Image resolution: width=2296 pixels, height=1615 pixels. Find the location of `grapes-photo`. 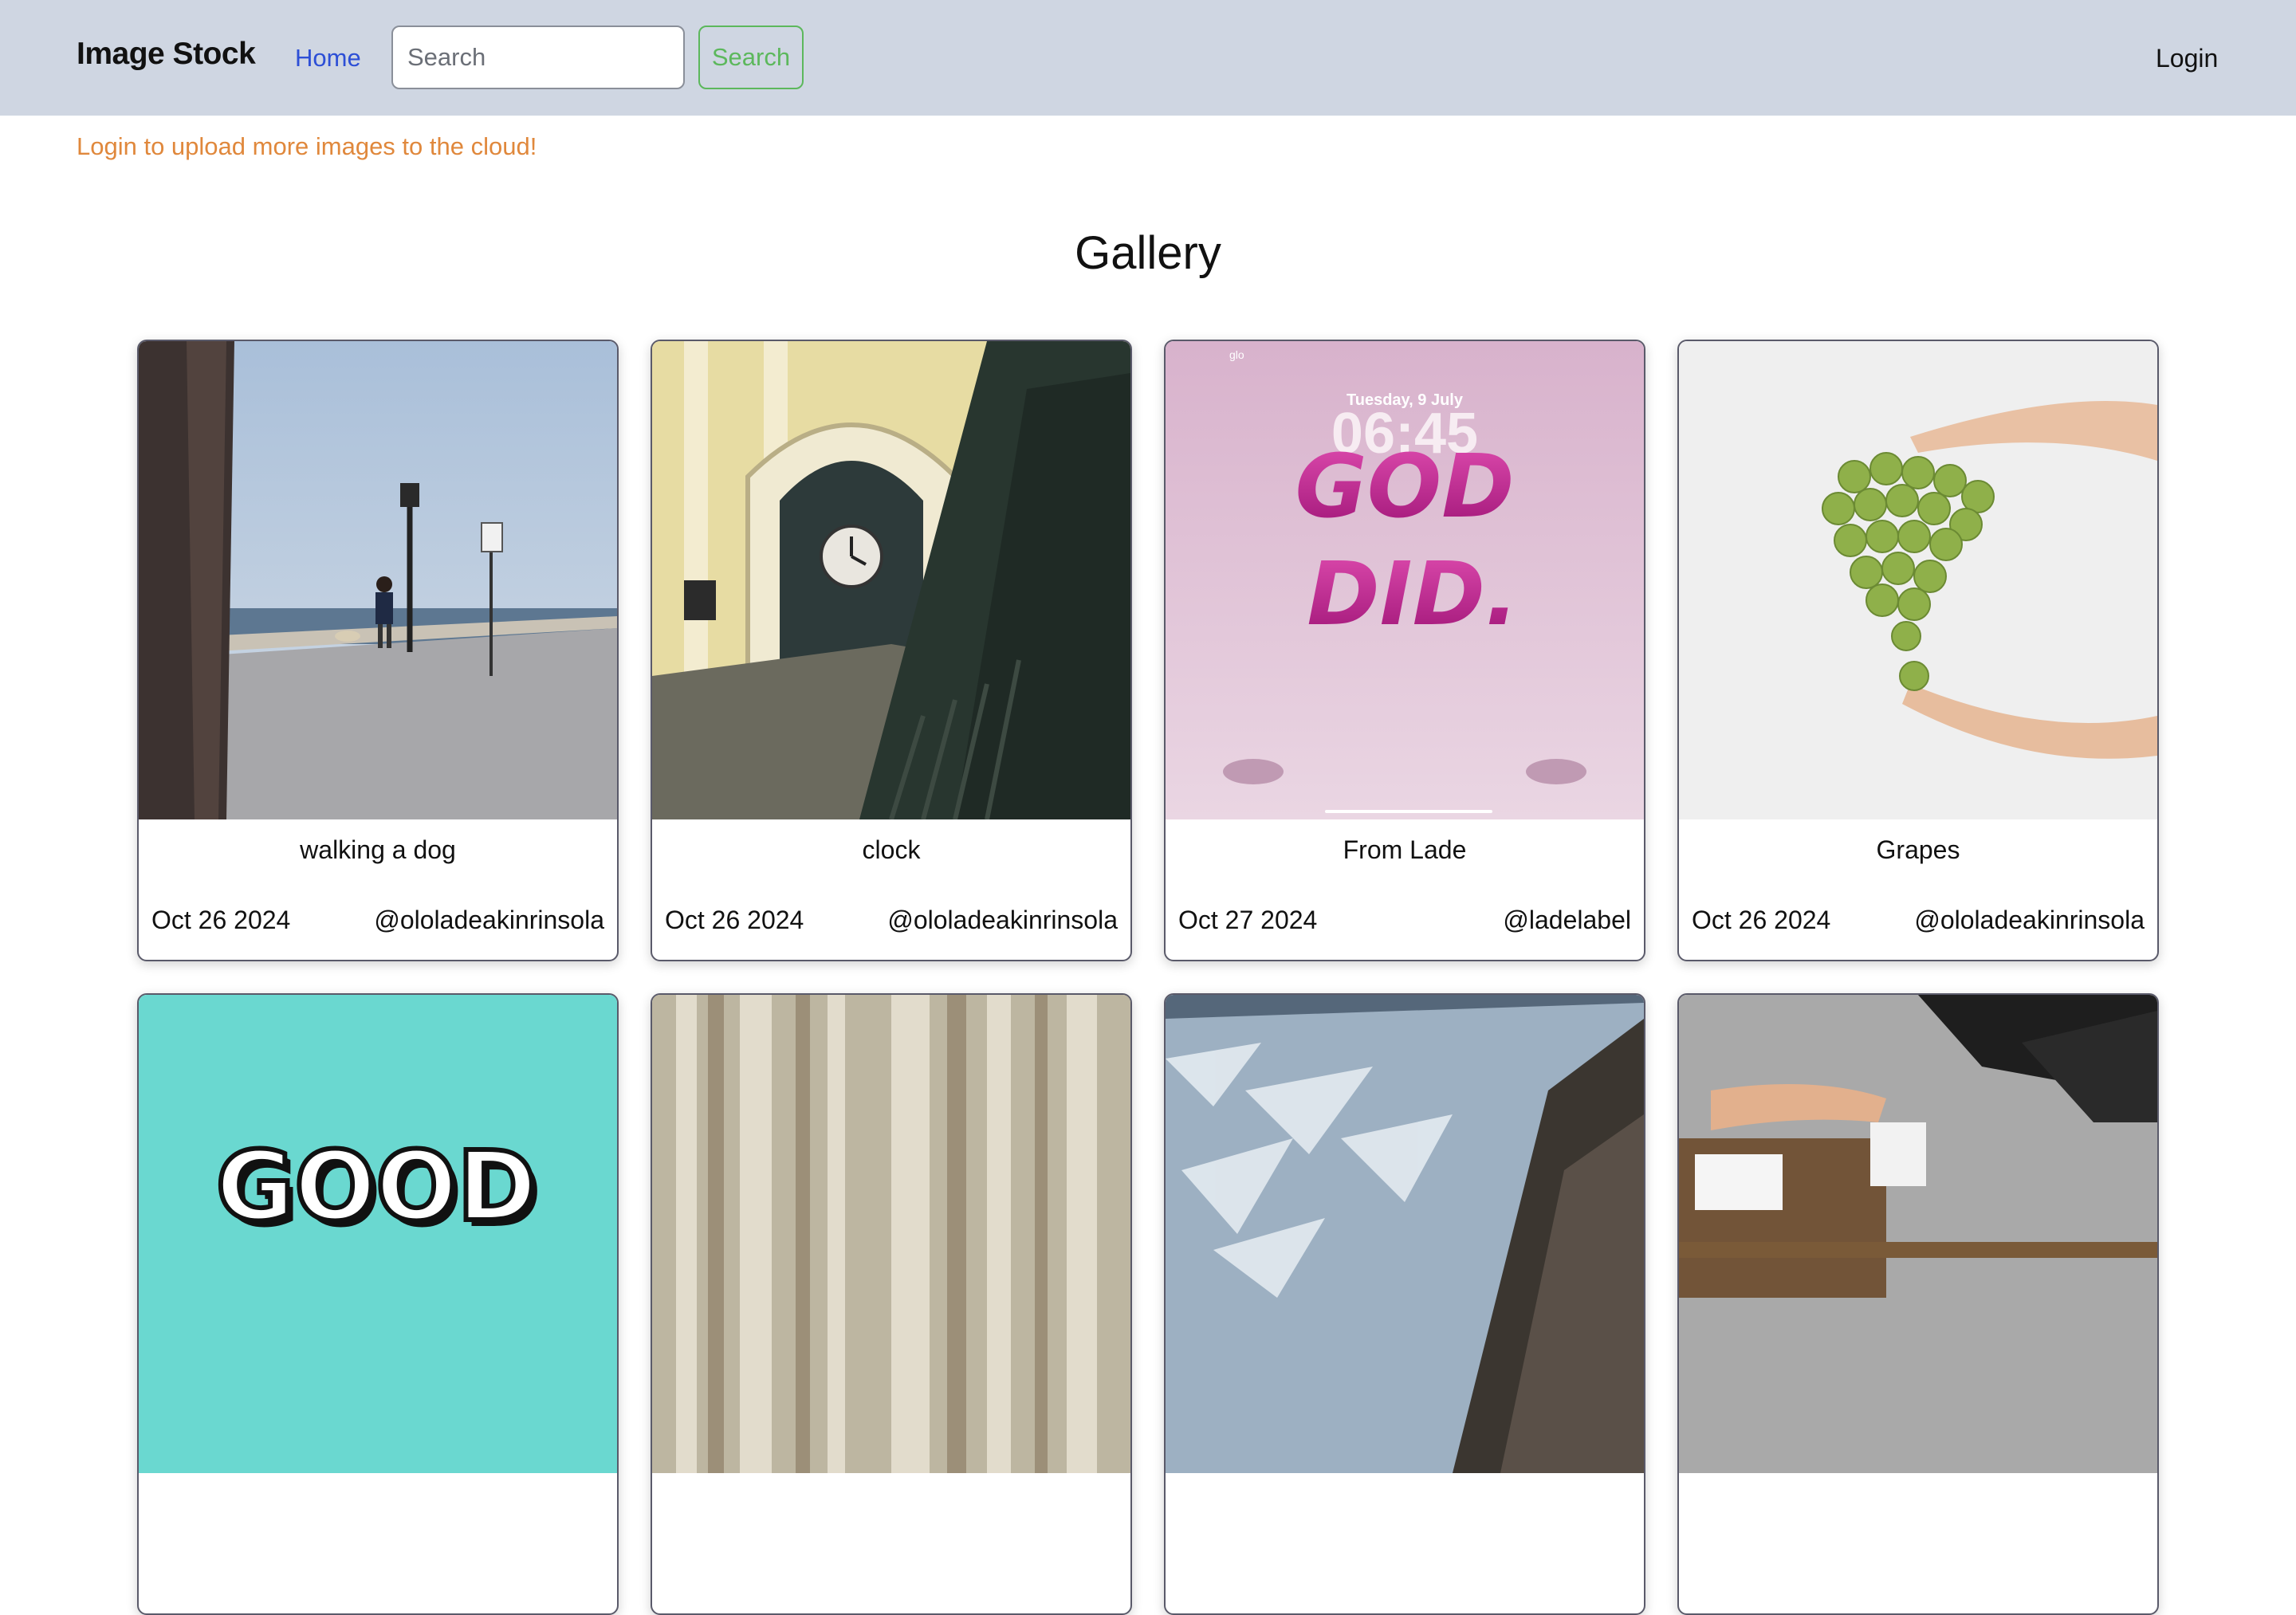

grapes-photo is located at coordinates (1918, 580).